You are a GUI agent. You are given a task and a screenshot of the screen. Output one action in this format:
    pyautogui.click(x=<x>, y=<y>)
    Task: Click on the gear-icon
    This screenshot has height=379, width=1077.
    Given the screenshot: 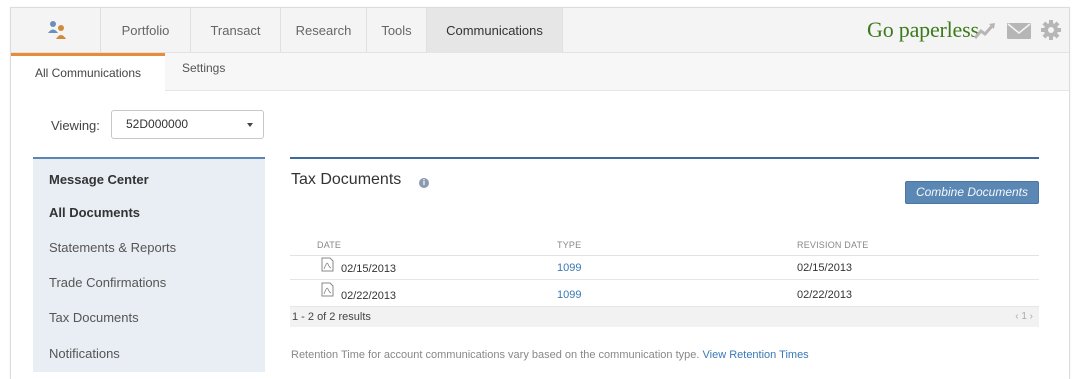 What is the action you would take?
    pyautogui.click(x=1051, y=30)
    